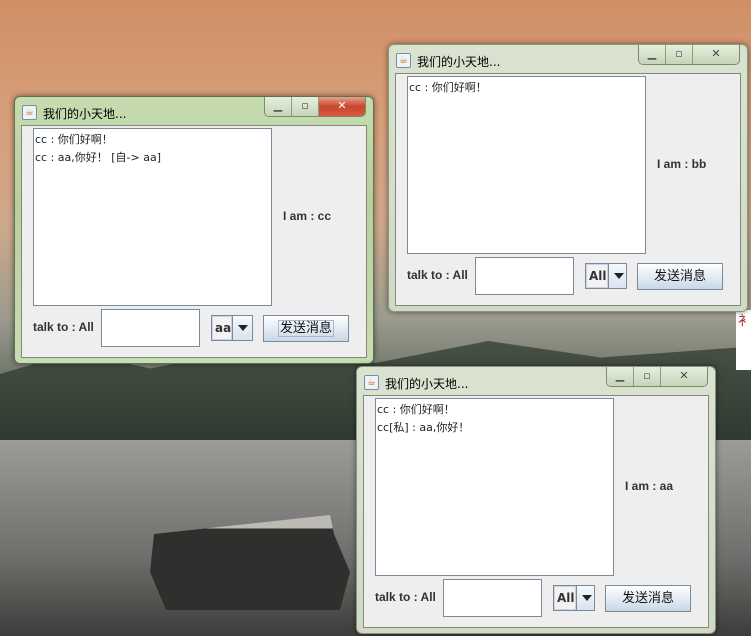 This screenshot has width=751, height=636. What do you see at coordinates (152, 217) in the screenshot?
I see `chat-history: cc : 你们好啊！ cc : aa,你好！ [自-> aa]` at bounding box center [152, 217].